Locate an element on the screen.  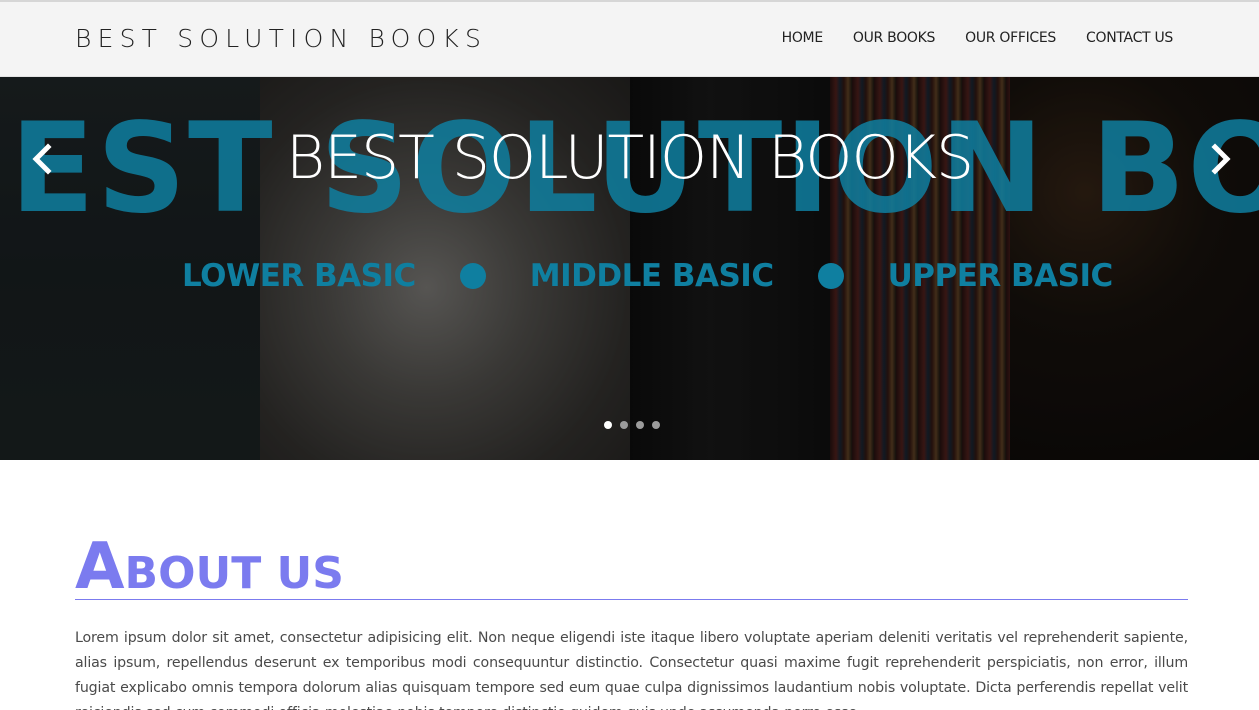
main-nav: HOME OUR BOOKS OUR OFFICES CONTACT US is located at coordinates (978, 38).